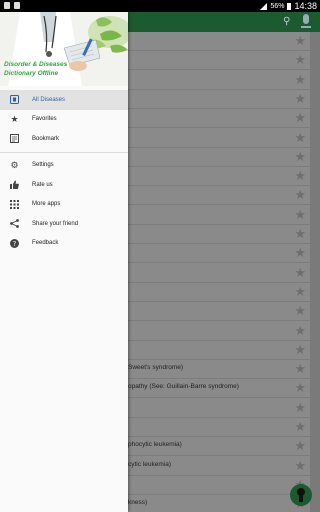  What do you see at coordinates (301, 495) in the screenshot?
I see `lock-fab-button` at bounding box center [301, 495].